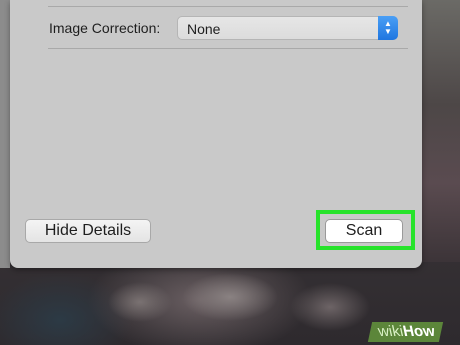 Image resolution: width=460 pixels, height=345 pixels. Describe the element at coordinates (441, 131) in the screenshot. I see `desktop-cliff` at that location.